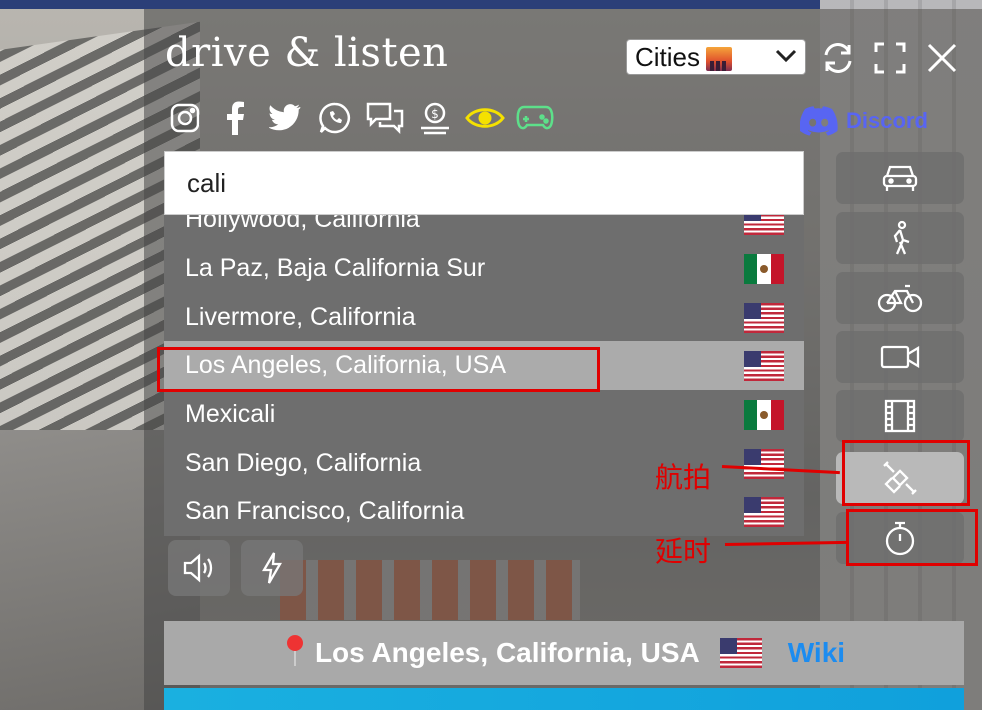 This screenshot has height=710, width=982. I want to click on walk-icon, so click(901, 237).